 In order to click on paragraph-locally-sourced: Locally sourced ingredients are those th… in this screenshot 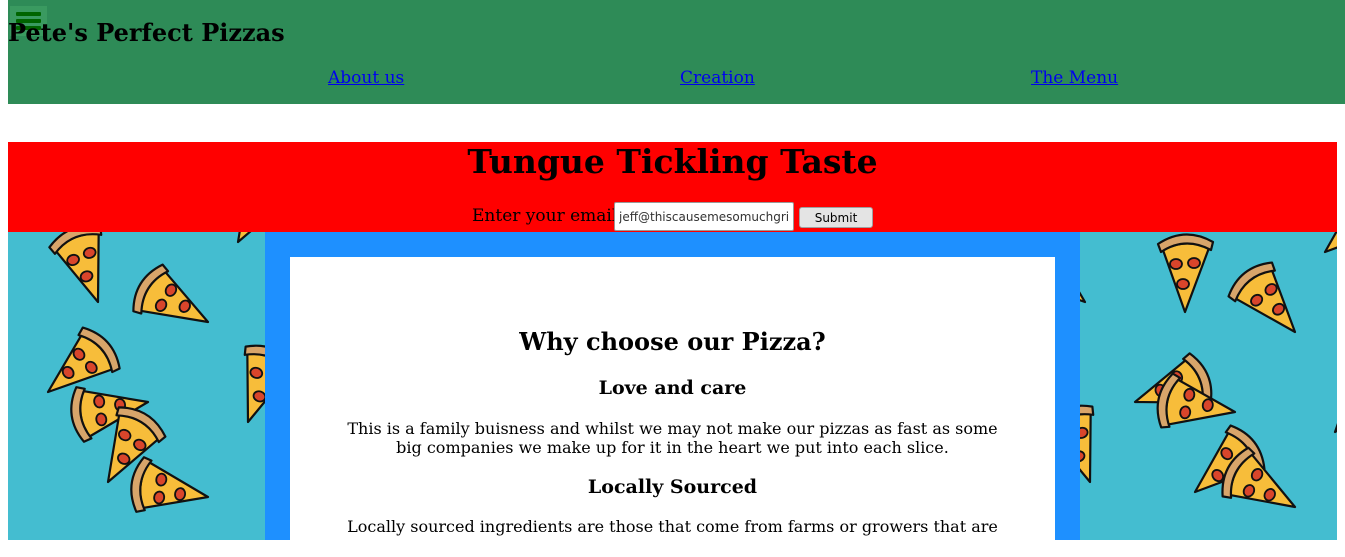, I will do `click(672, 526)`.